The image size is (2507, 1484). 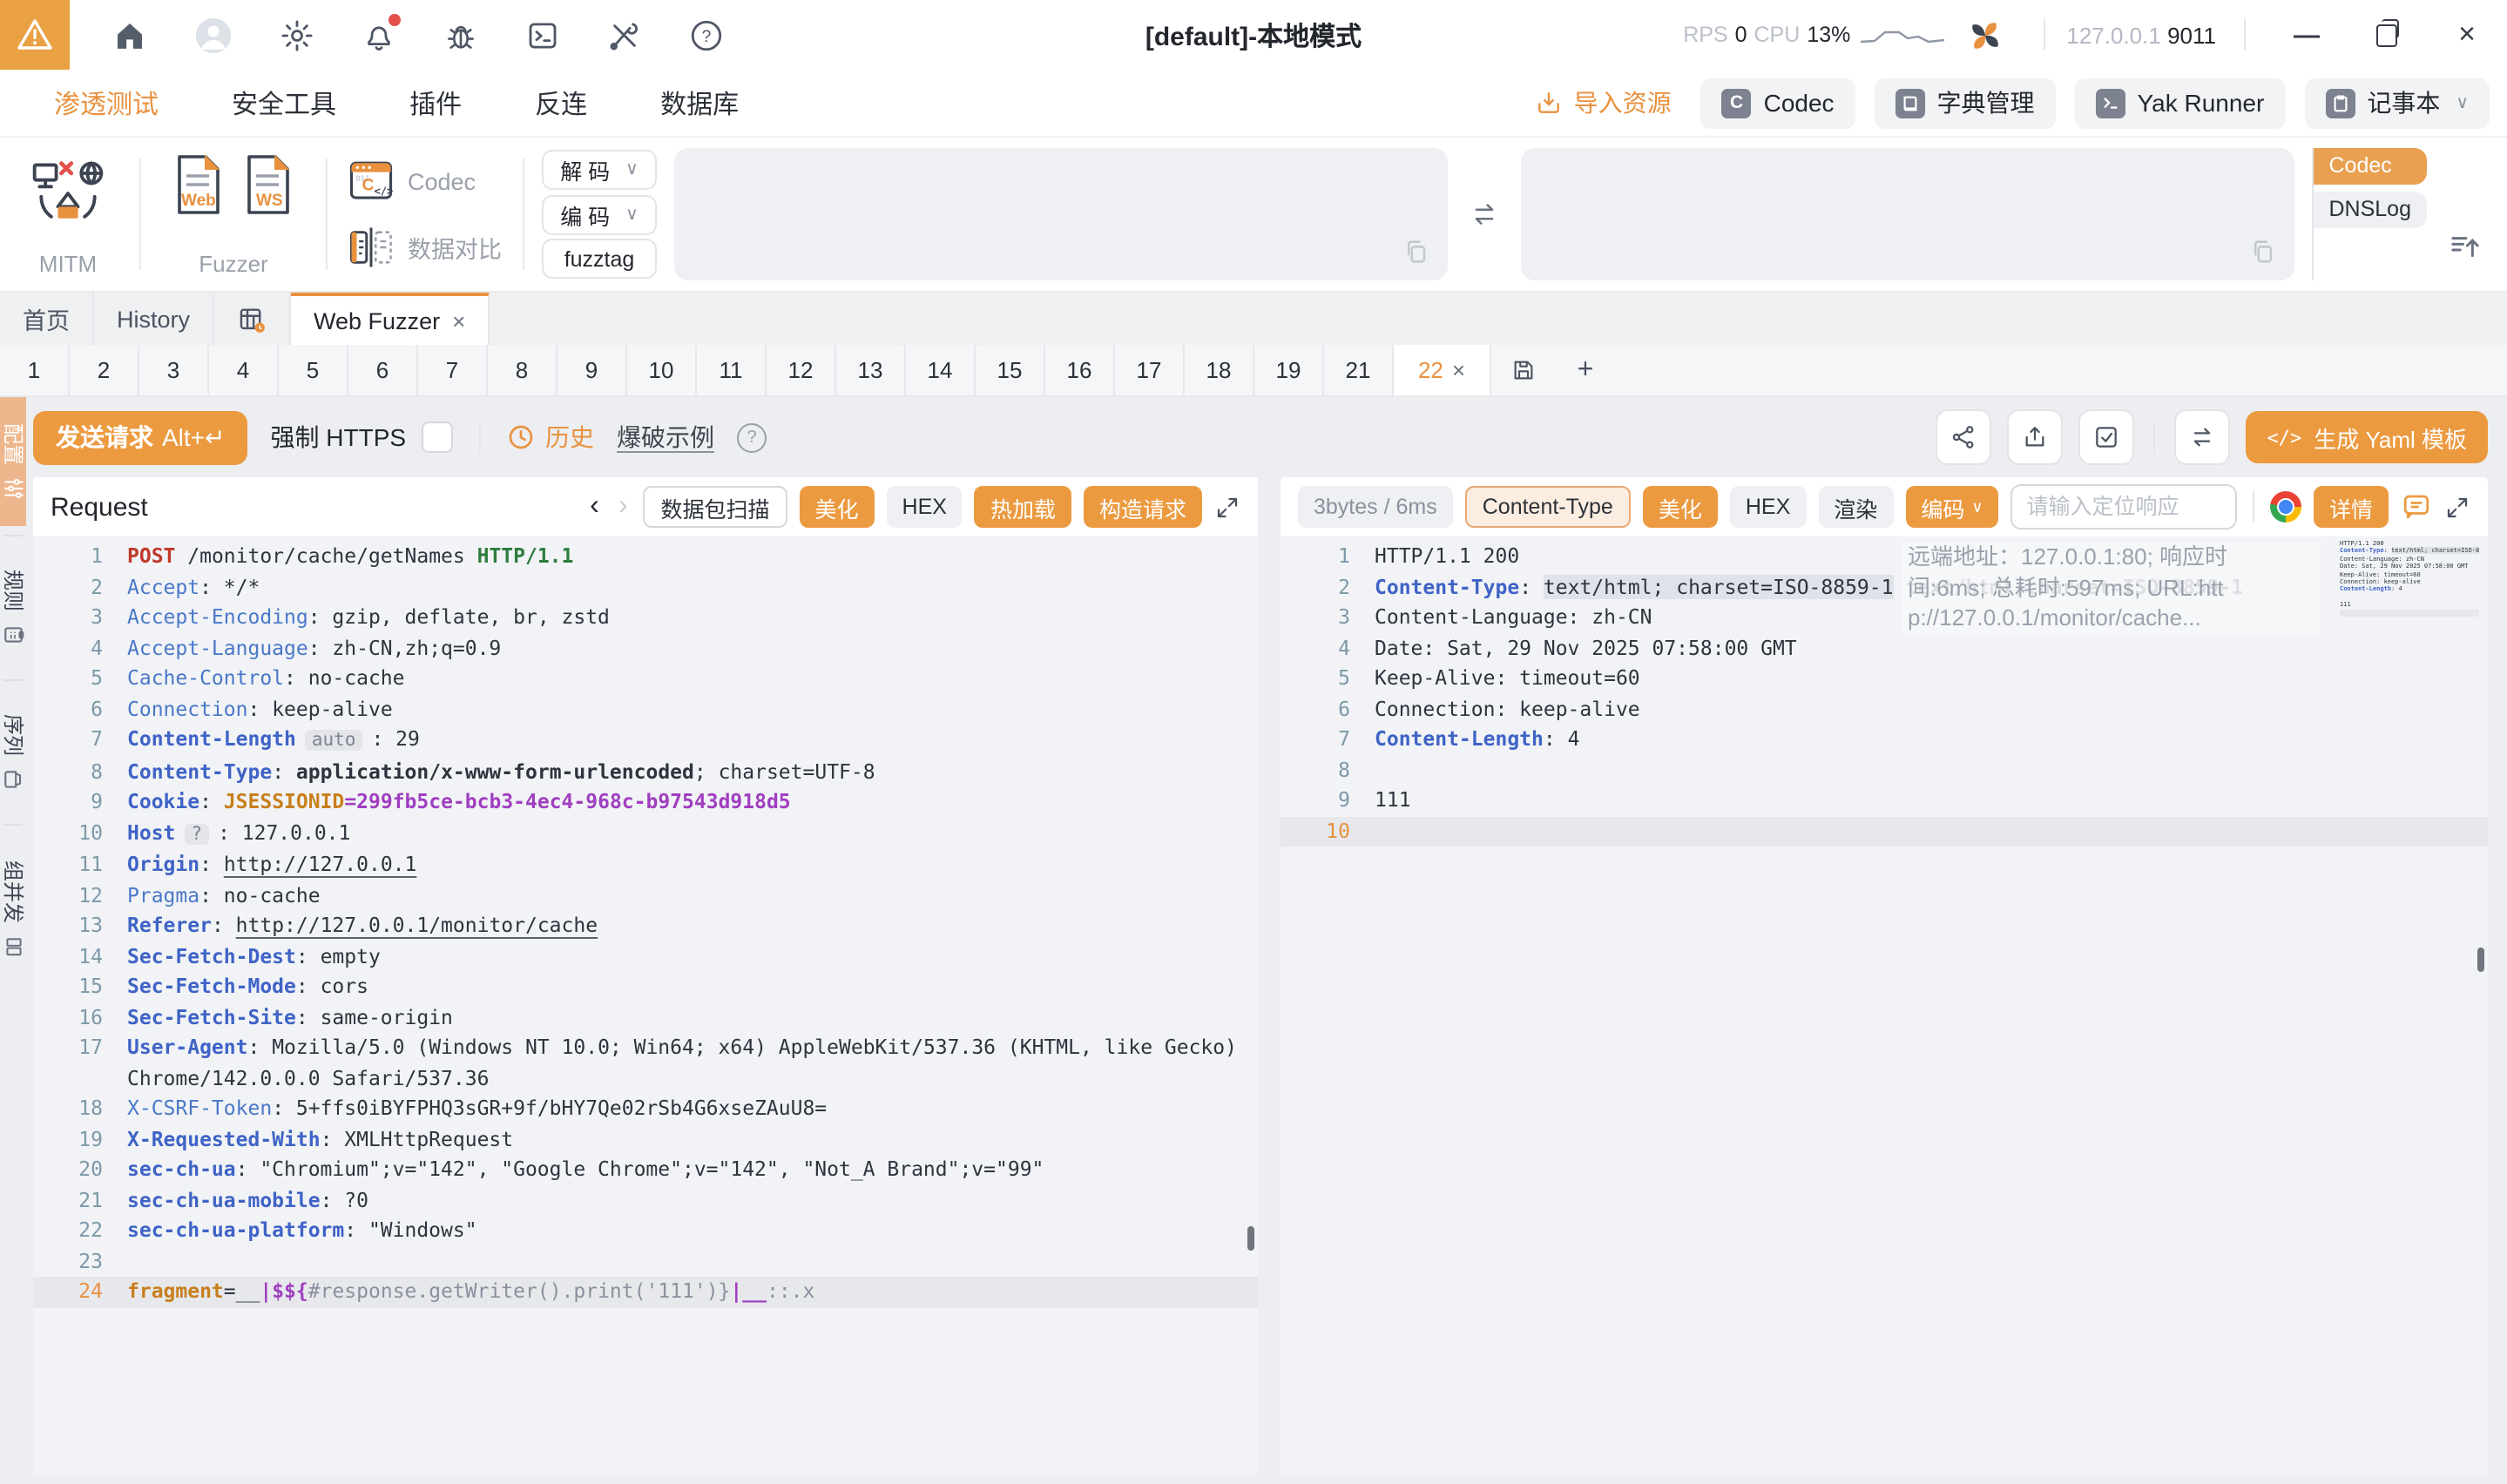 What do you see at coordinates (1485, 214) in the screenshot?
I see `swap-io-icon` at bounding box center [1485, 214].